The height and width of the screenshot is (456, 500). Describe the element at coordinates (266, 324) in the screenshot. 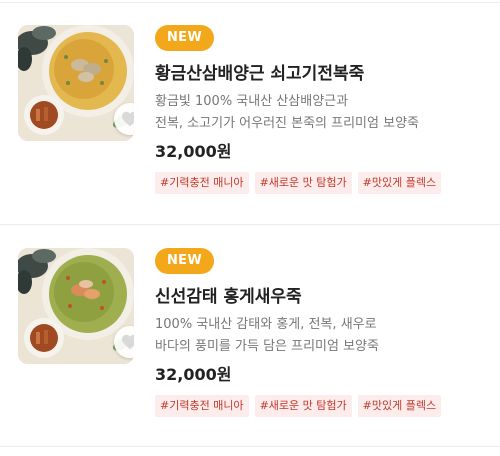

I see `description-line: 100% 국내산 감태와 홍게, 전복, 새우로` at that location.